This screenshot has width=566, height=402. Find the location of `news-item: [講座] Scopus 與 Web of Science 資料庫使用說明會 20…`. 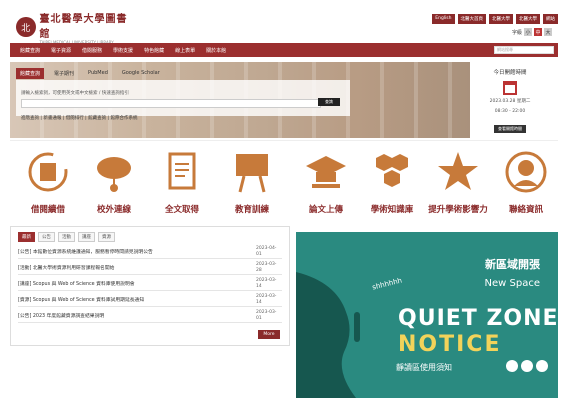

news-item: [講座] Scopus 與 Web of Science 資料庫使用說明會 20… is located at coordinates (150, 284).